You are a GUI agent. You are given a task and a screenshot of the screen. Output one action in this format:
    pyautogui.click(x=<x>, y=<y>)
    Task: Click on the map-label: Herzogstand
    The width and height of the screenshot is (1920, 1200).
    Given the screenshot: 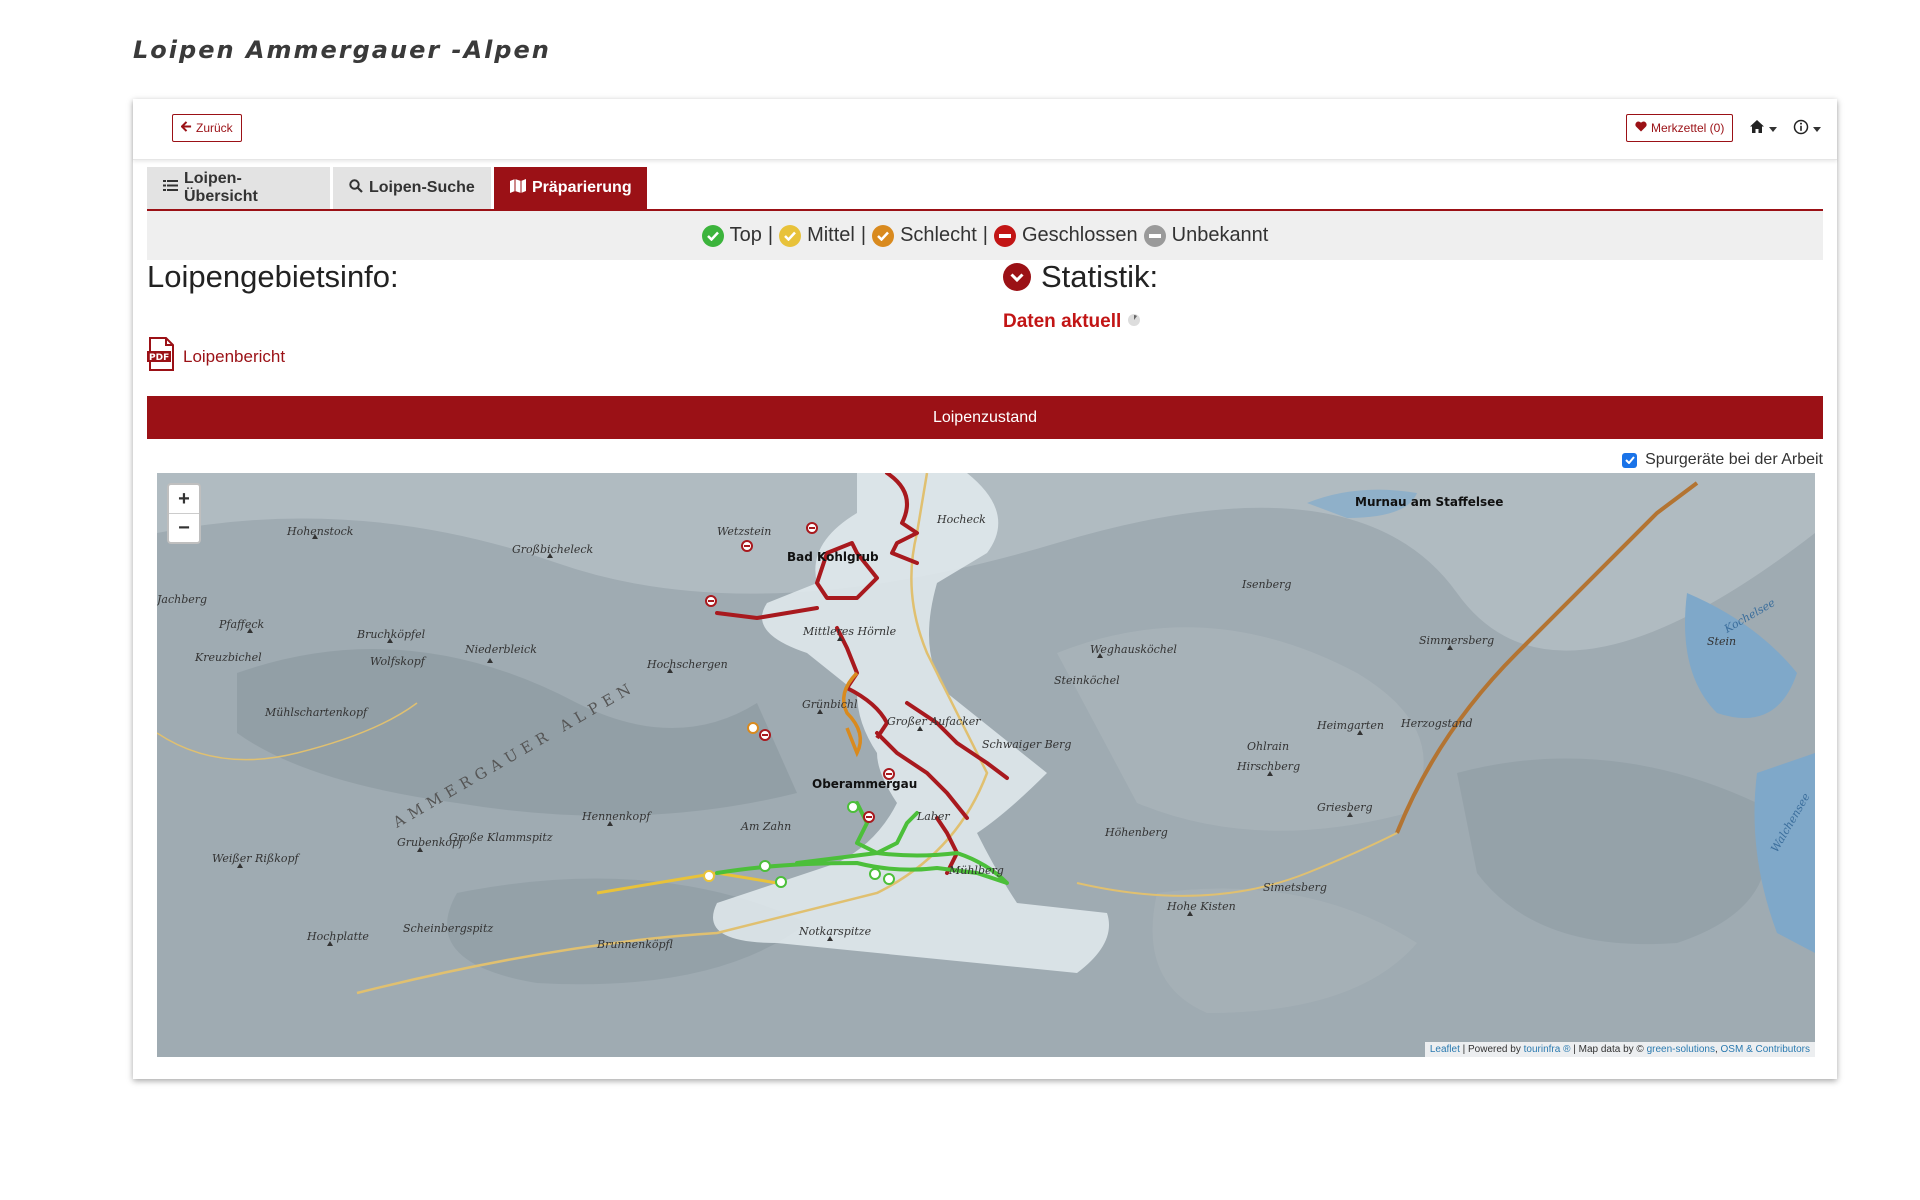 What is the action you would take?
    pyautogui.click(x=1436, y=723)
    